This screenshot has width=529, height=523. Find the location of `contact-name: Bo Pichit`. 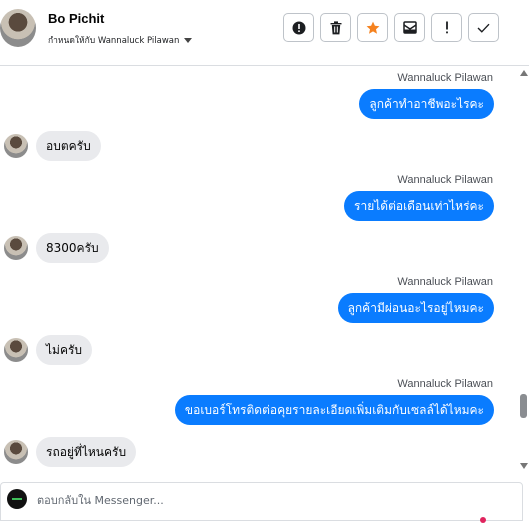

contact-name: Bo Pichit is located at coordinates (76, 18).